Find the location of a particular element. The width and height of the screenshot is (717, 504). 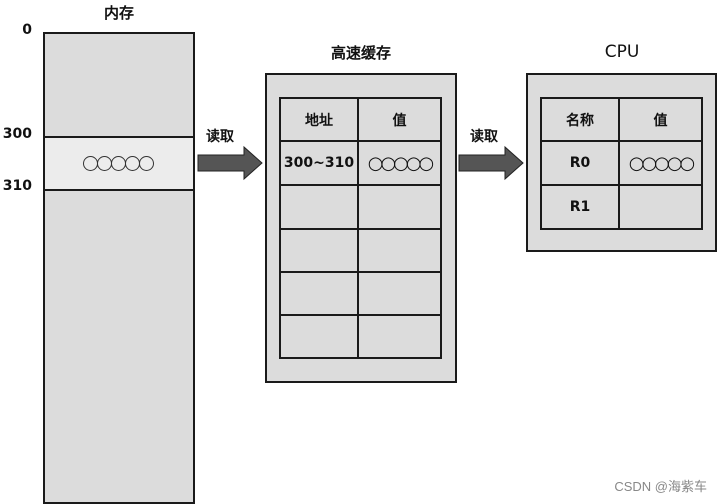

address-label-0: 0 is located at coordinates (27, 30).